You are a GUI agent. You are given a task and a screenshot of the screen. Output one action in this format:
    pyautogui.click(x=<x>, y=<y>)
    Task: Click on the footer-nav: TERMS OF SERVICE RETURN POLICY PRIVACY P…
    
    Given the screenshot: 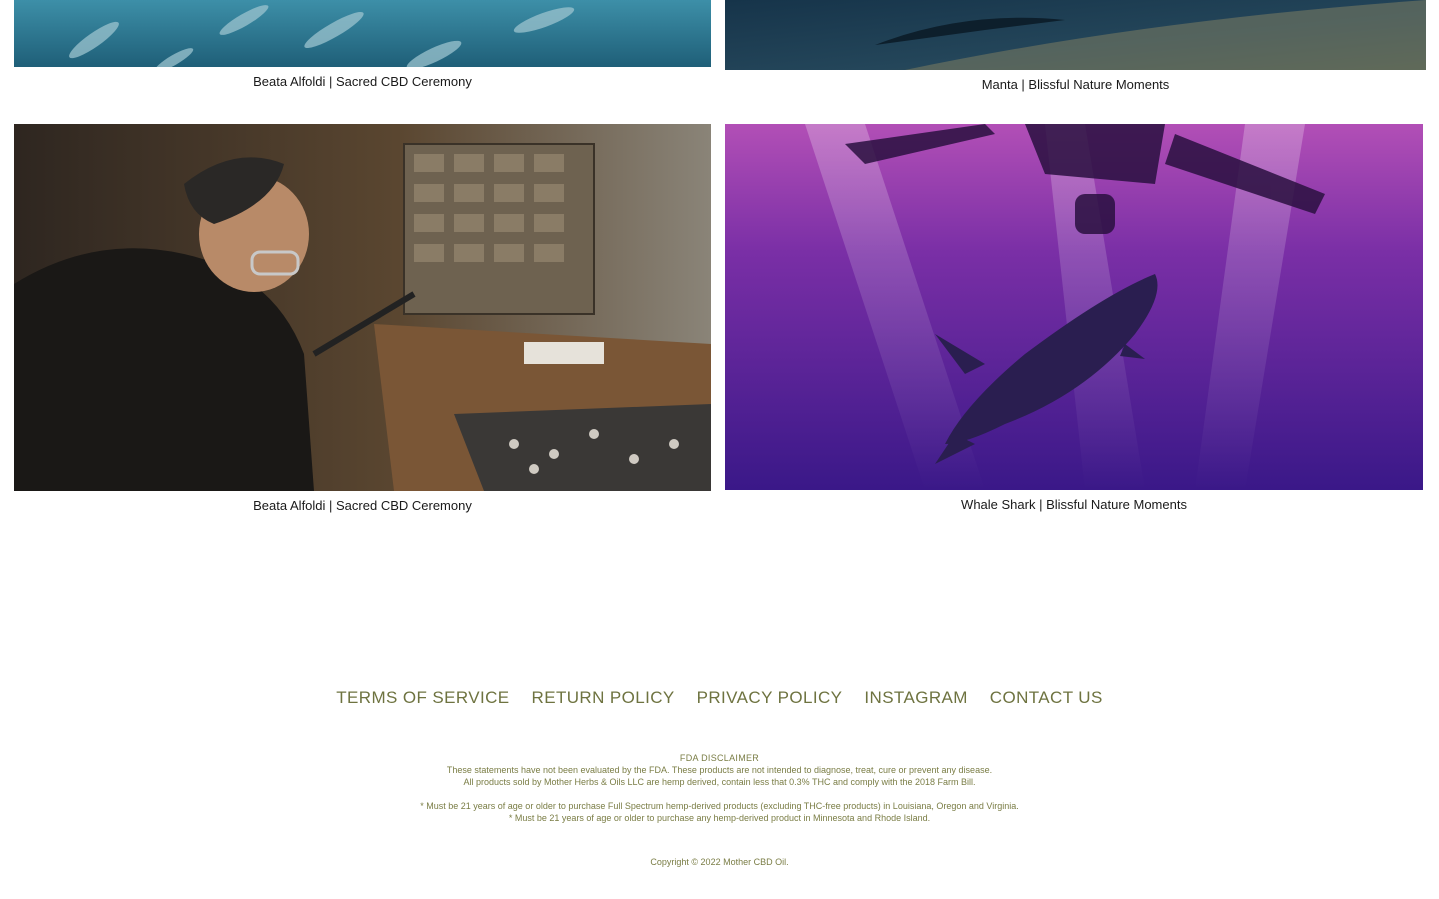 What is the action you would take?
    pyautogui.click(x=719, y=698)
    